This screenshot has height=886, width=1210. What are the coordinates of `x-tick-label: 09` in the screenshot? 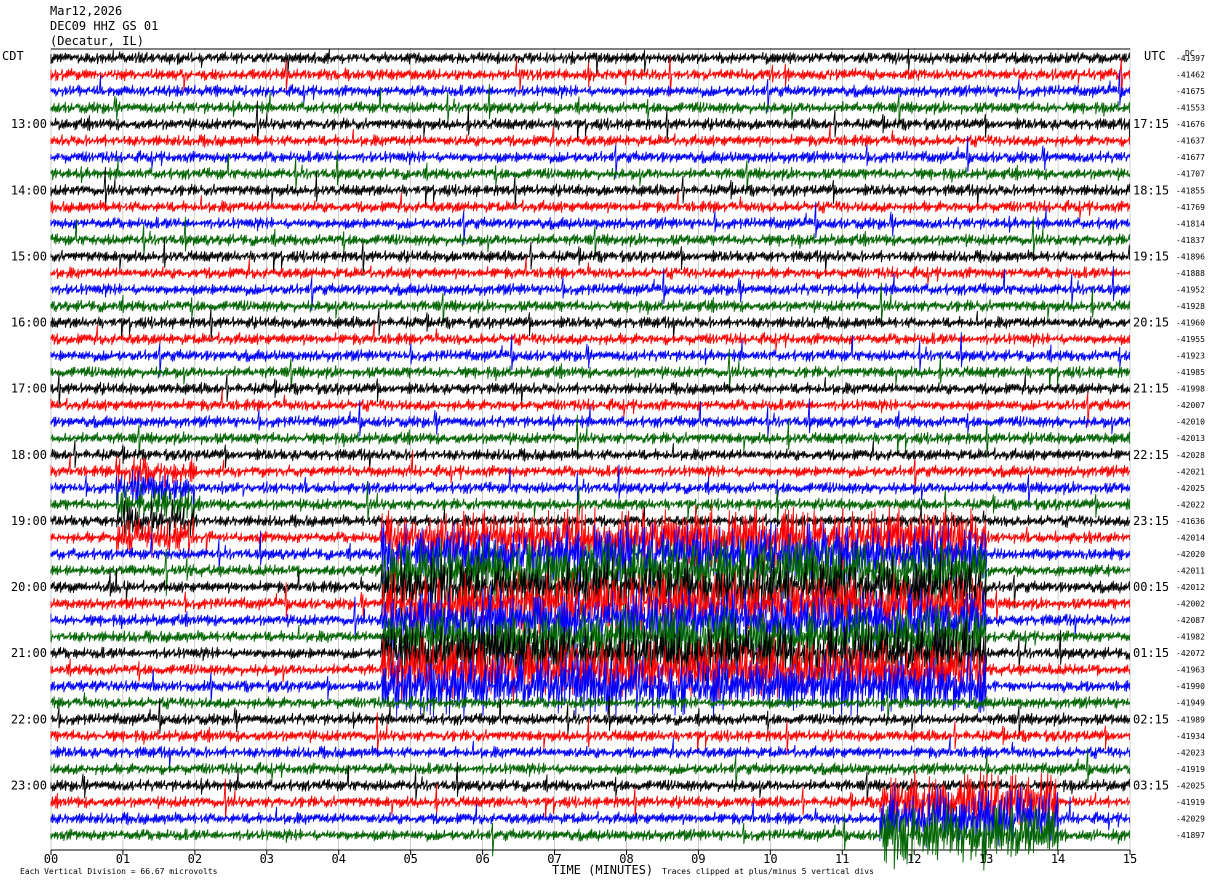 It's located at (698, 859).